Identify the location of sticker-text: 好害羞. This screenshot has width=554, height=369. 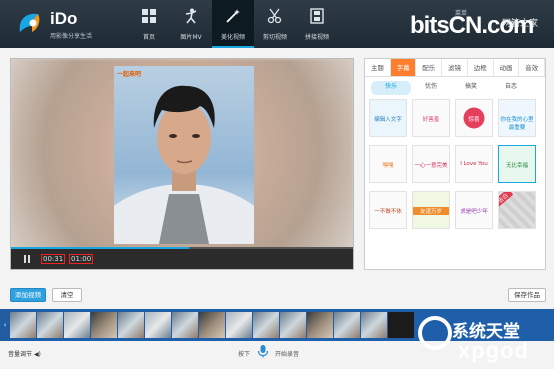
(431, 120).